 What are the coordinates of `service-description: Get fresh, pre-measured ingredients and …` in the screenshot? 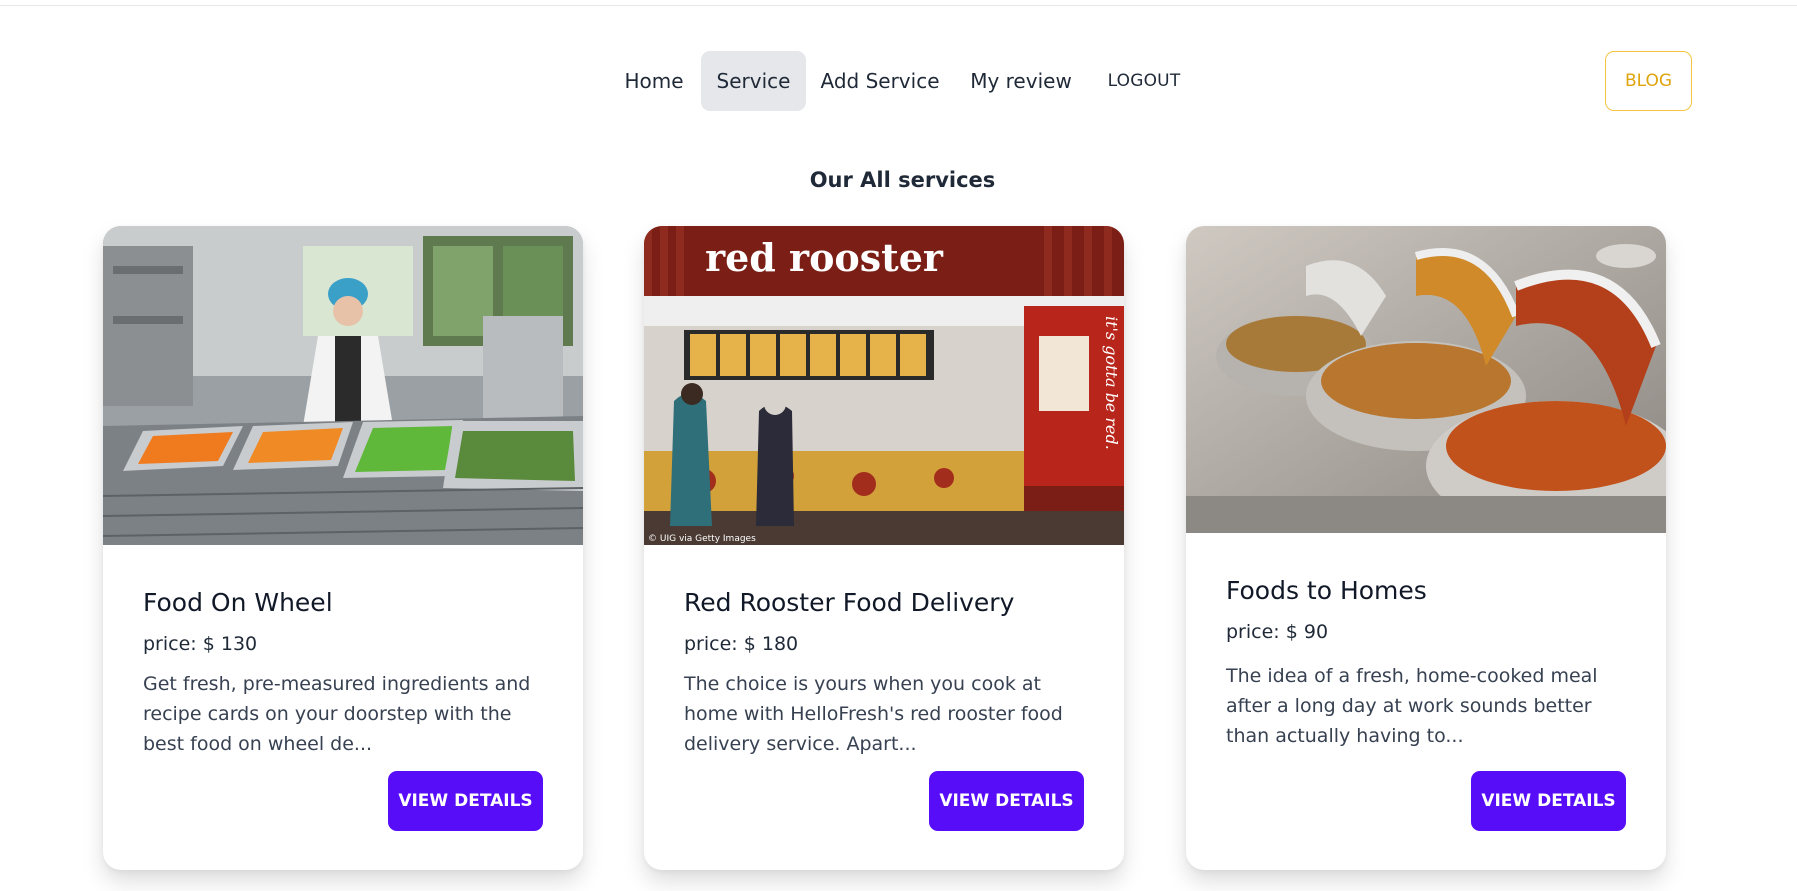 It's located at (337, 714).